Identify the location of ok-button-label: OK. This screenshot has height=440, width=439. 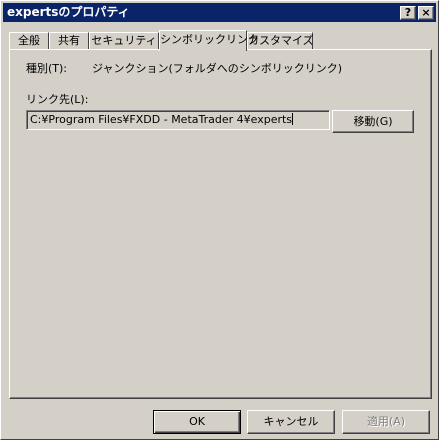
(197, 421).